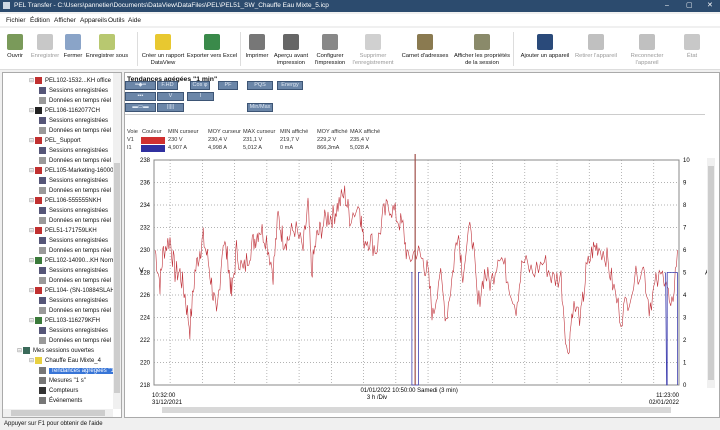 This screenshot has width=720, height=430. I want to click on y-tick-label-left: 220, so click(145, 364).